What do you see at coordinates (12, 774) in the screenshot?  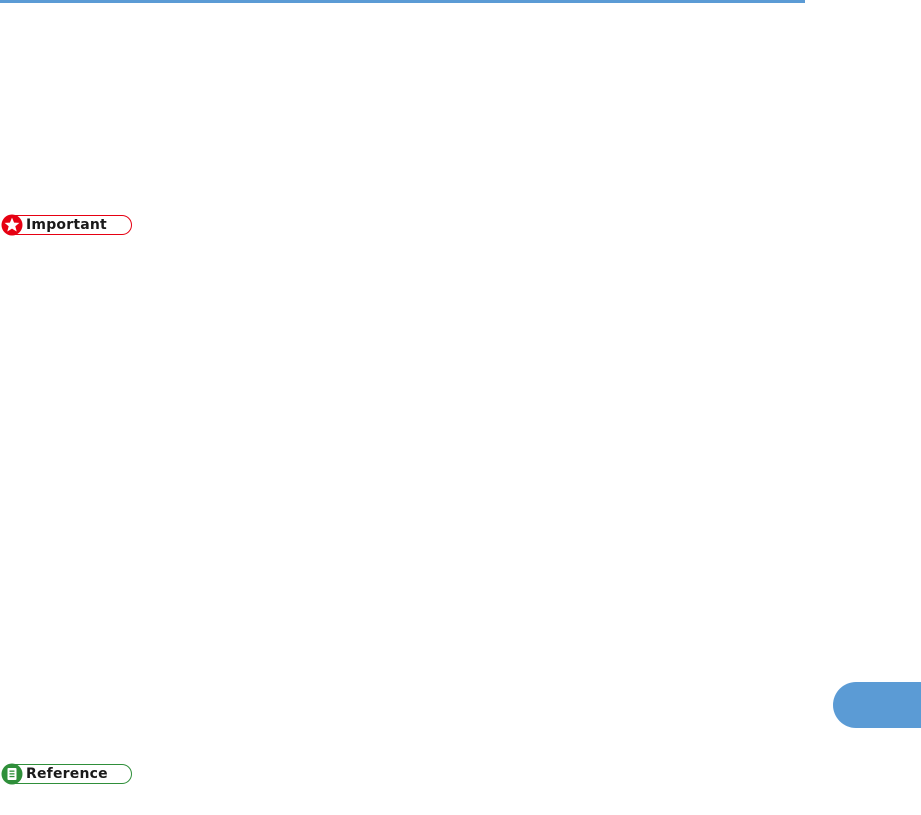 I see `document-icon` at bounding box center [12, 774].